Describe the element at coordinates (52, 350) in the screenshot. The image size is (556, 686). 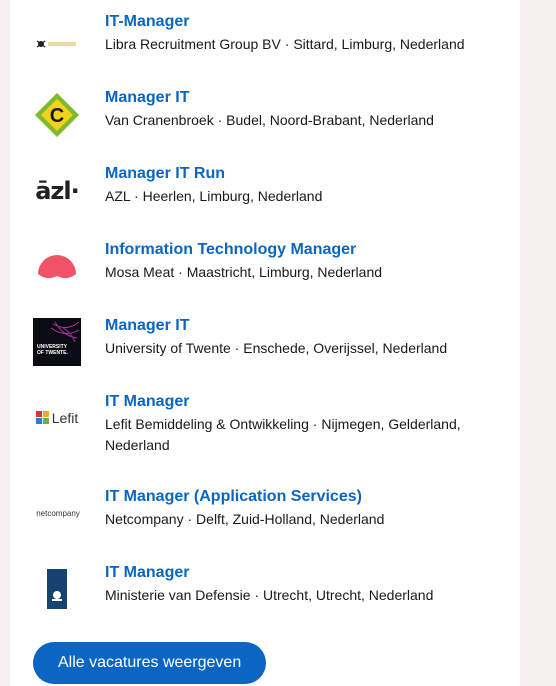
I see `university-of-twente-logo-text: UNIVERSITY OF TWENTE.` at that location.